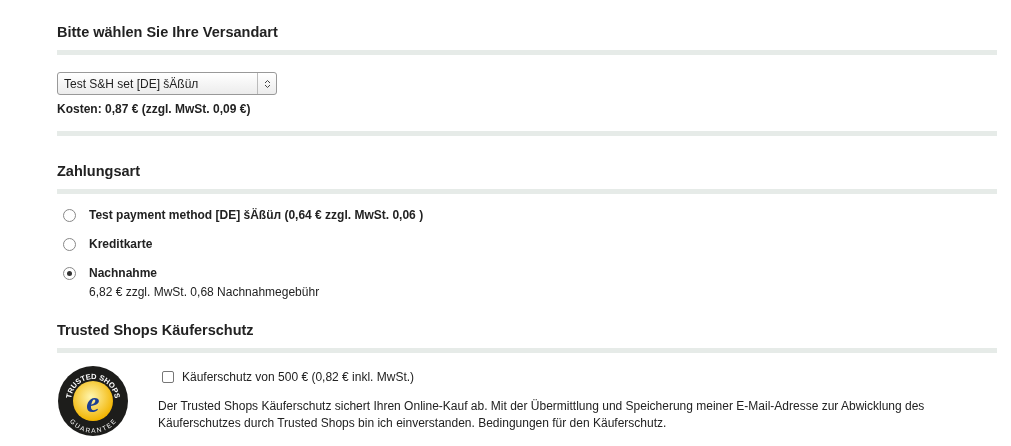 This screenshot has width=1011, height=446. Describe the element at coordinates (204, 292) in the screenshot. I see `payment-option-note: 6,82 € zzgl. MwSt. 0,68 Nachnahmegebühr` at that location.